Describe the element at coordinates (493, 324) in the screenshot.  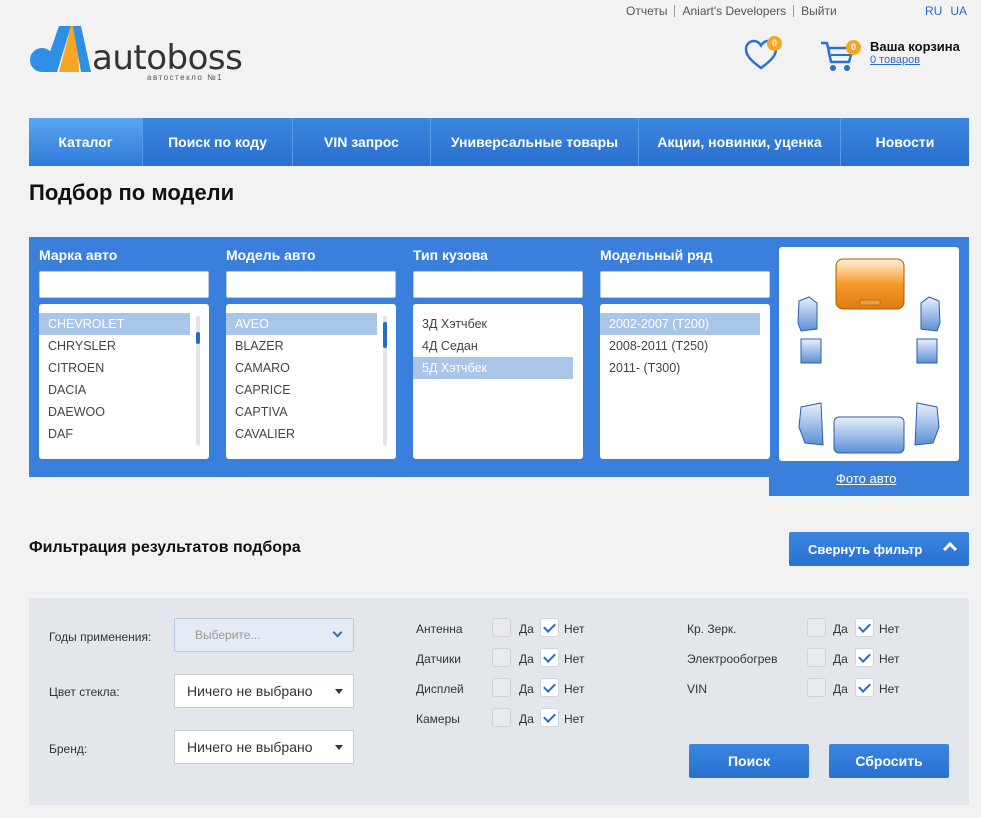
I see `list-item: 3Д Хэтчбек` at that location.